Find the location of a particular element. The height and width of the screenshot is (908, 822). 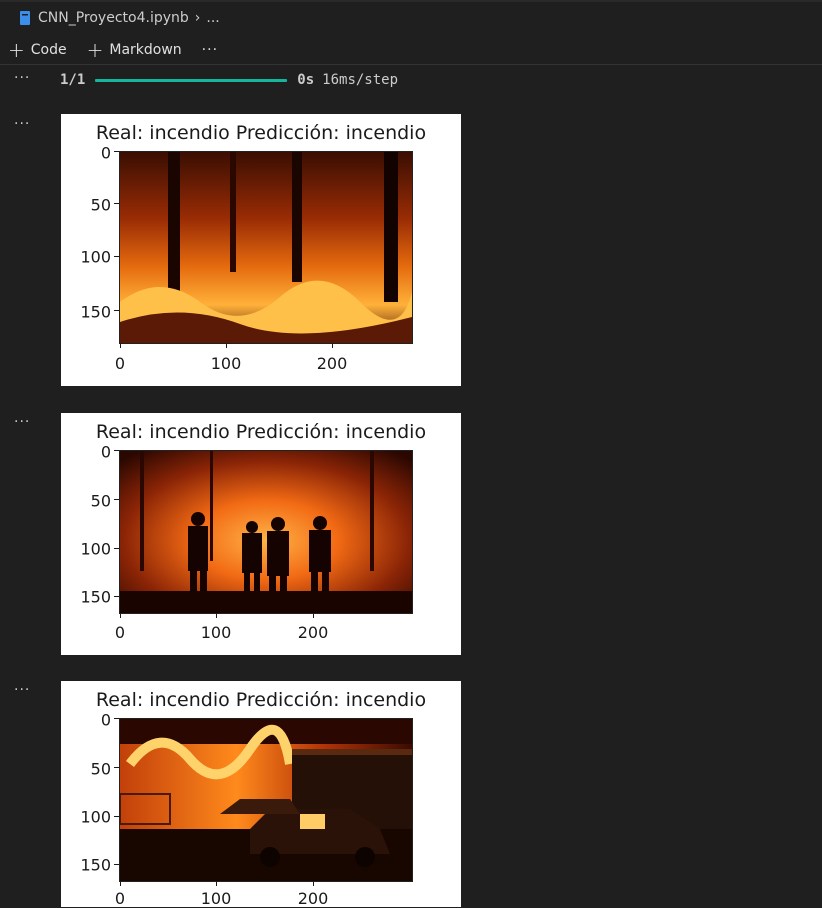

progress-time: 0s is located at coordinates (306, 80).